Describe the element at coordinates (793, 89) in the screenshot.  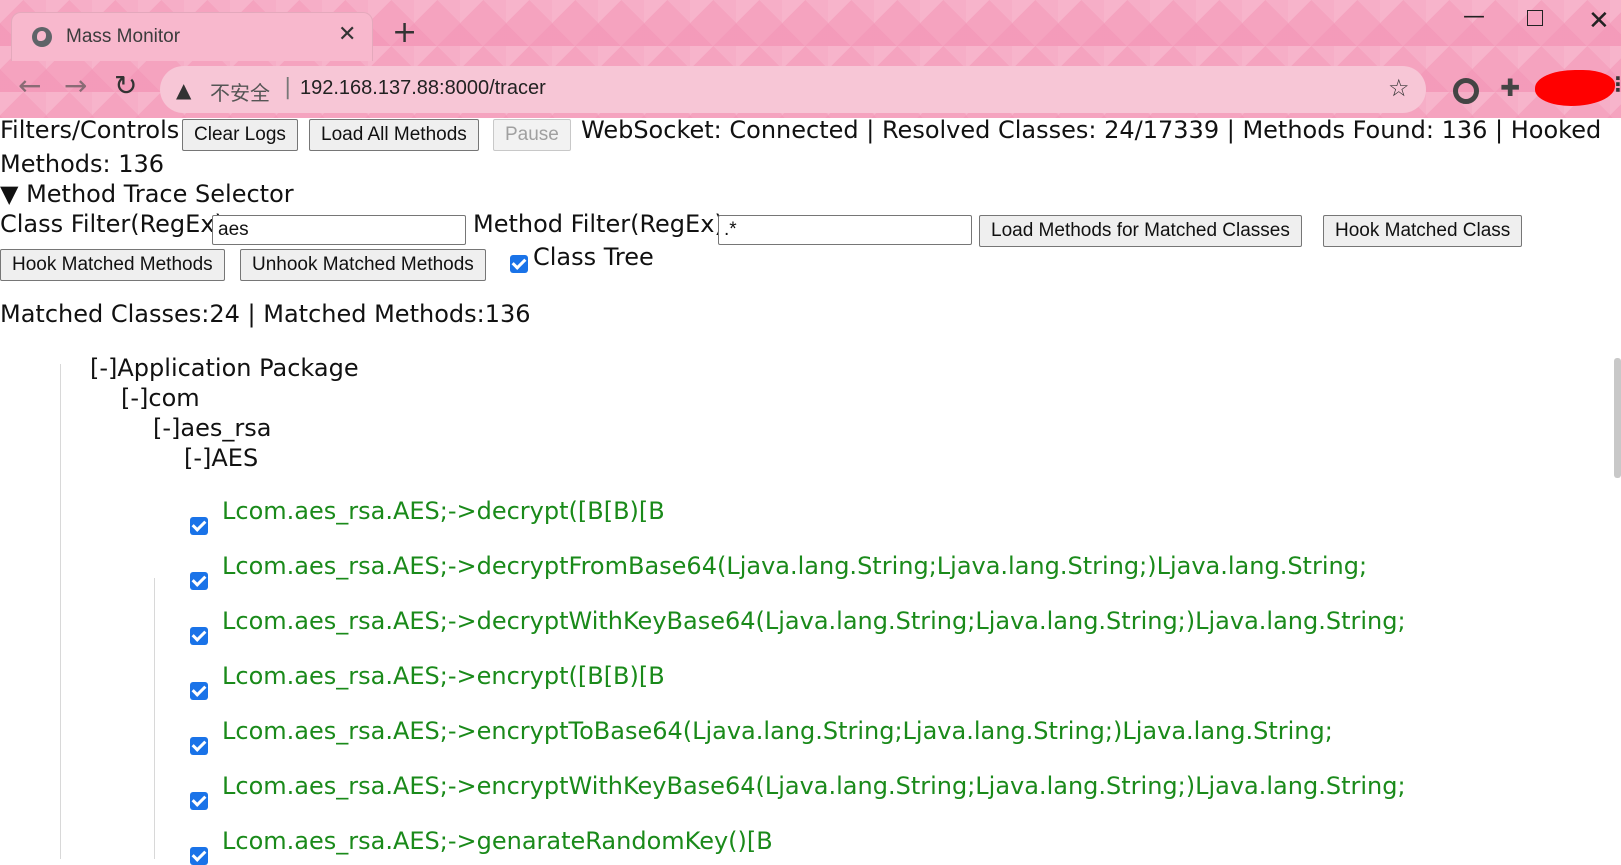
I see `address-bar: ▲ 不安全 | 192.168.137.88:8000/tracer ☆` at that location.